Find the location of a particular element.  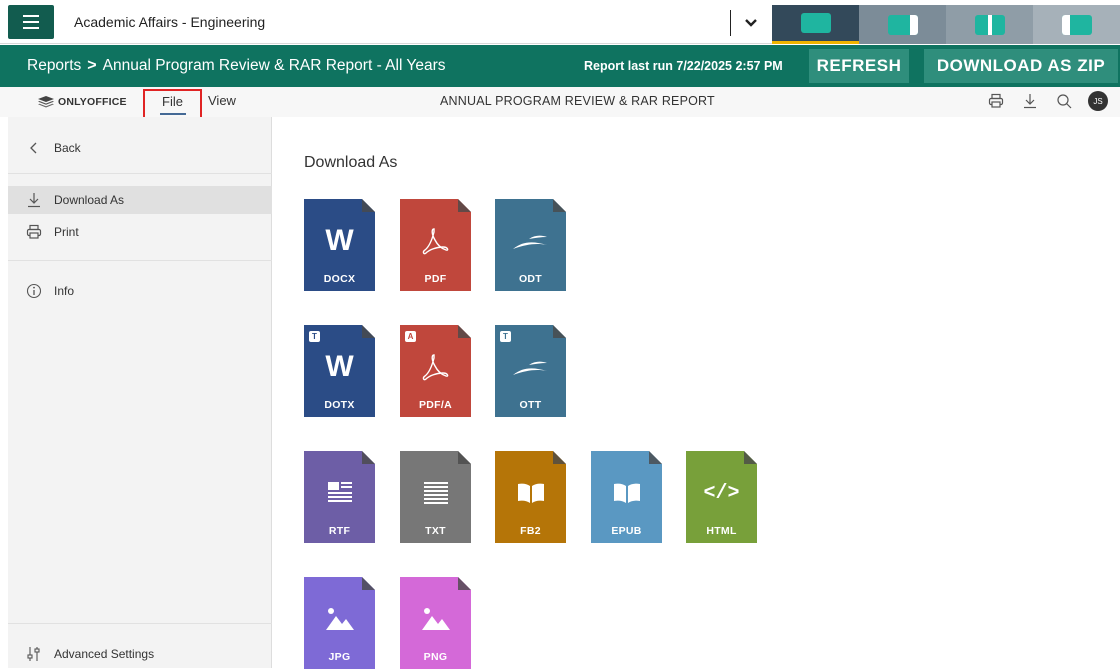

print-button is located at coordinates (996, 101).